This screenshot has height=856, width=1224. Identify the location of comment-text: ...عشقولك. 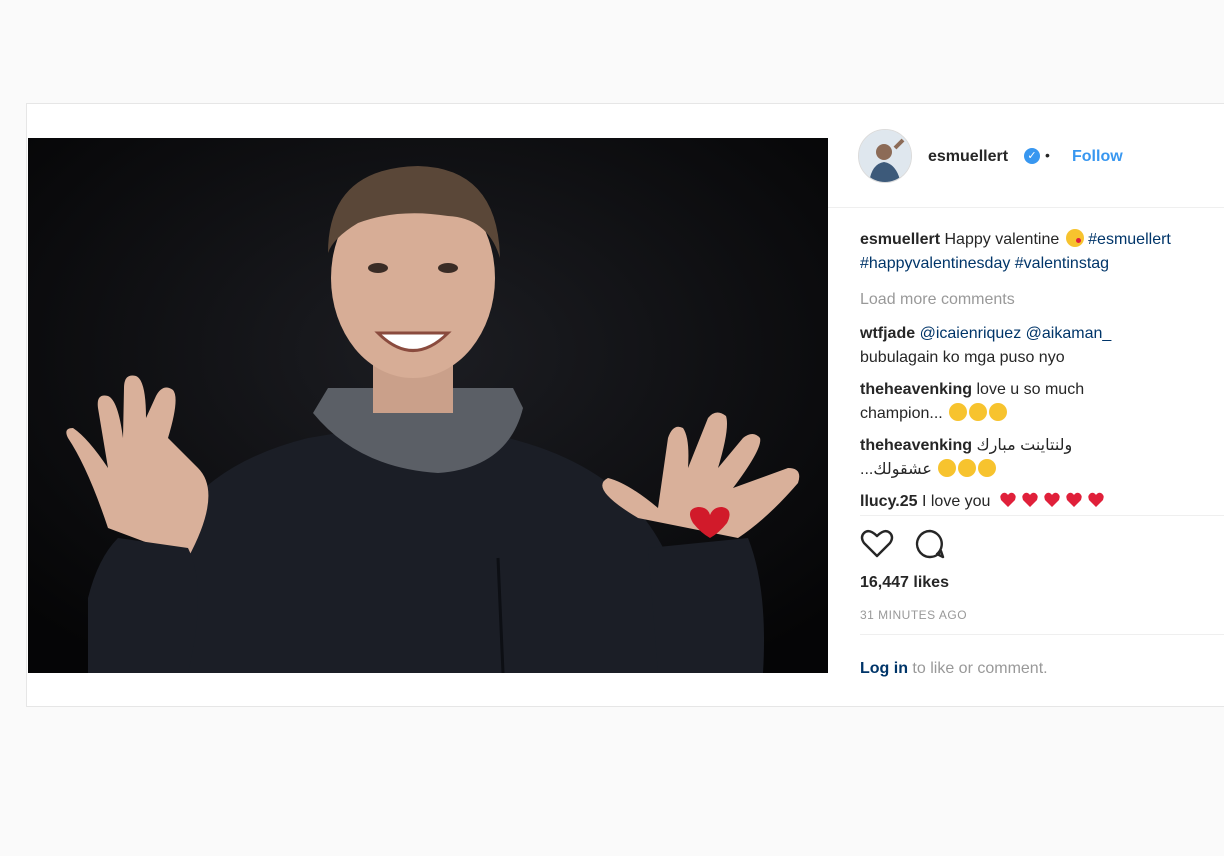
(896, 469).